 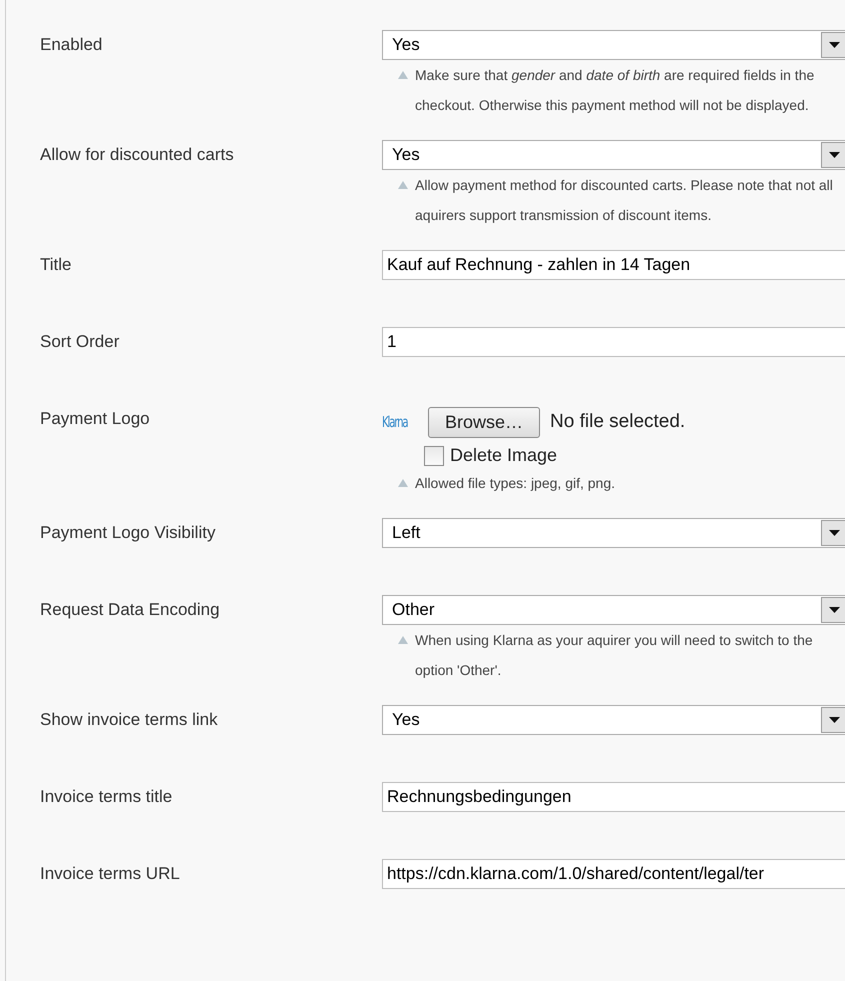 I want to click on checkbox, so click(x=434, y=456).